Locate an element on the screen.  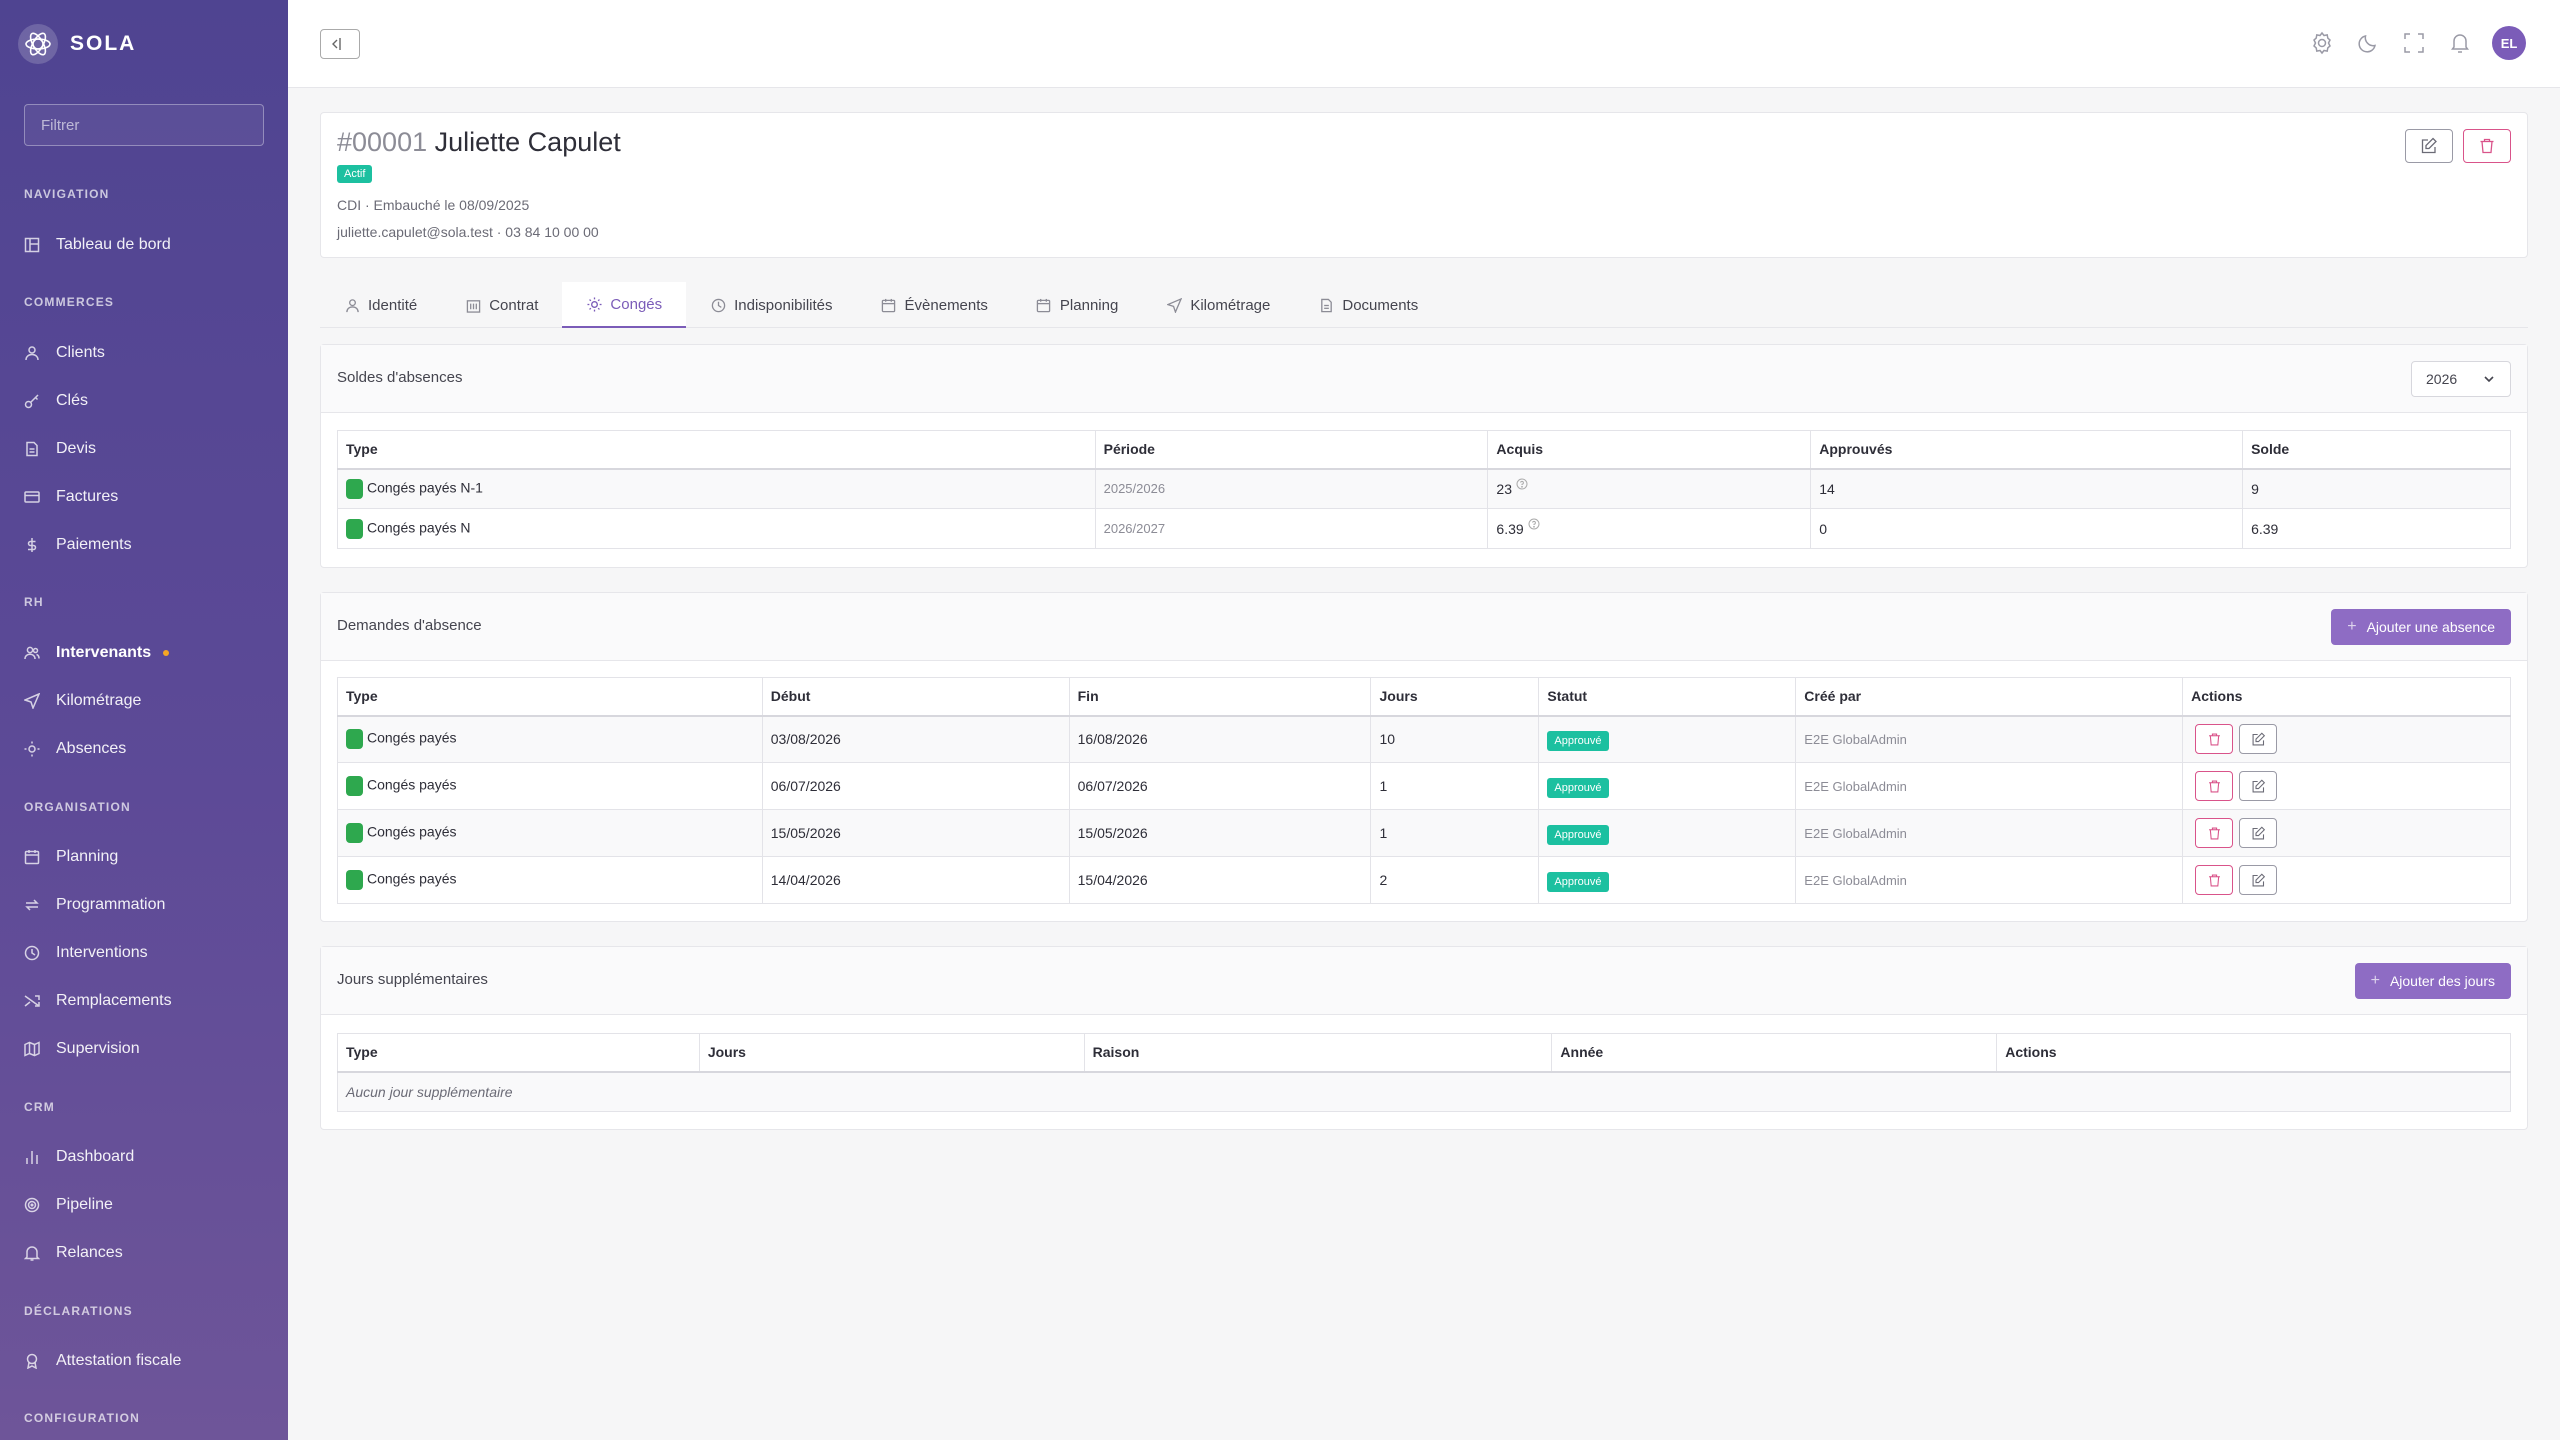
button-label: Ajouter une absence is located at coordinates (2430, 627).